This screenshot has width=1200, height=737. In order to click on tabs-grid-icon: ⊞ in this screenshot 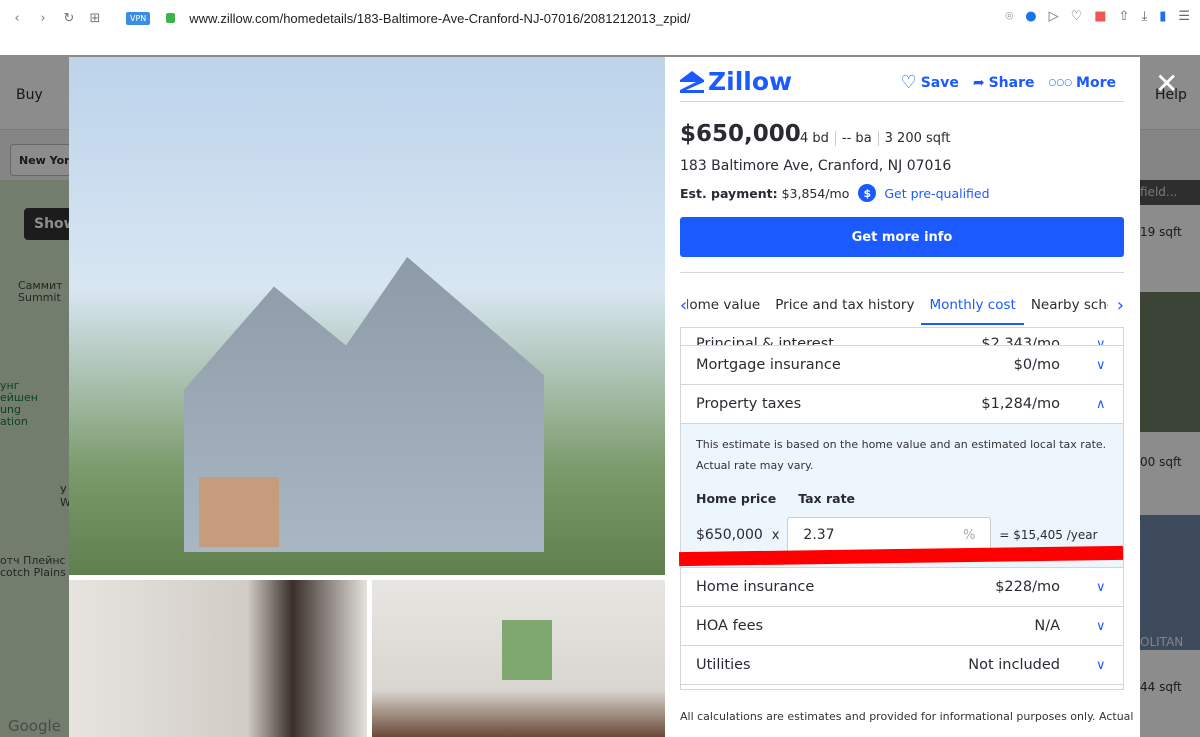, I will do `click(95, 18)`.